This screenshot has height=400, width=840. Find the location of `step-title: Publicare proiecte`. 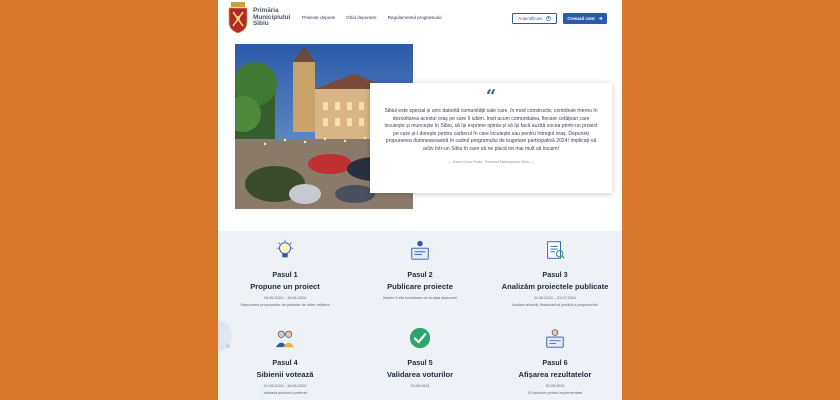

step-title: Publicare proiecte is located at coordinates (420, 286).